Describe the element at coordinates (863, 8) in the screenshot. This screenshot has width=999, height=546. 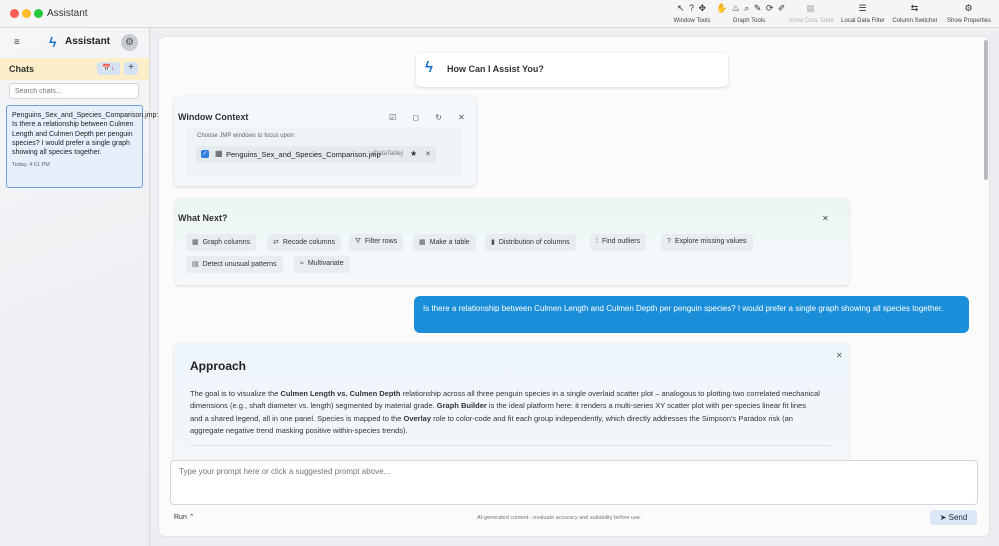
I see `filter-icon: ☰` at that location.